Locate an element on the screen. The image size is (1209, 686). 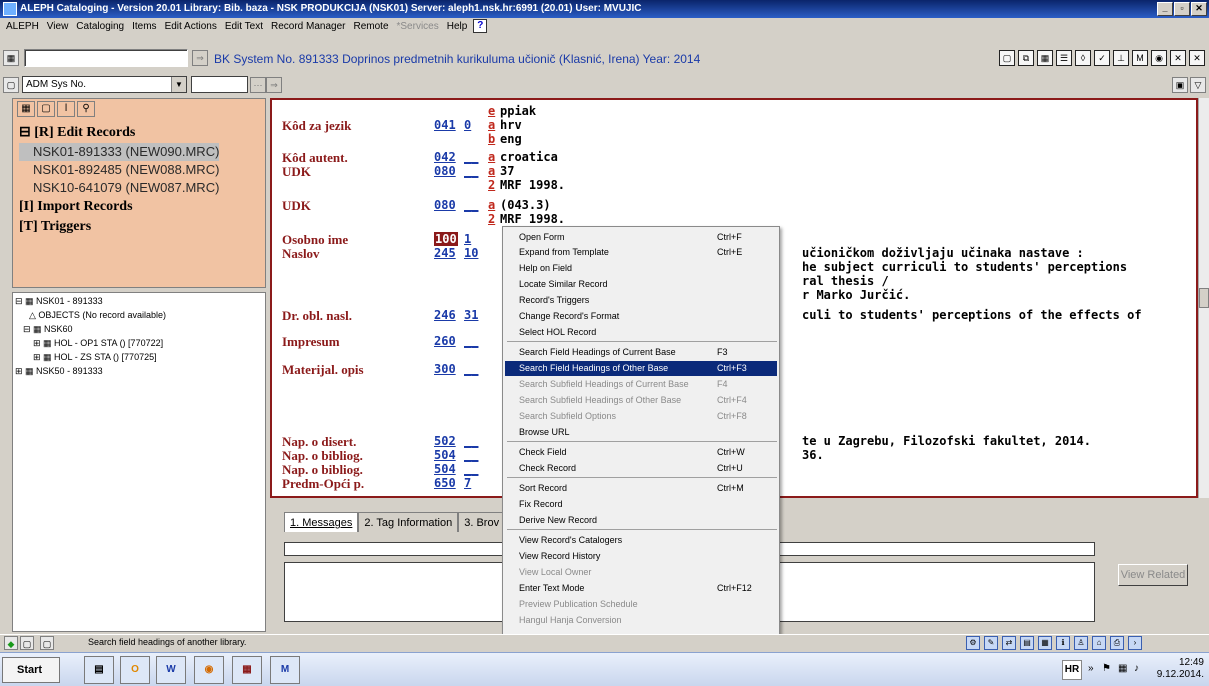
field-indicator: 7 is located at coordinates (467, 483).